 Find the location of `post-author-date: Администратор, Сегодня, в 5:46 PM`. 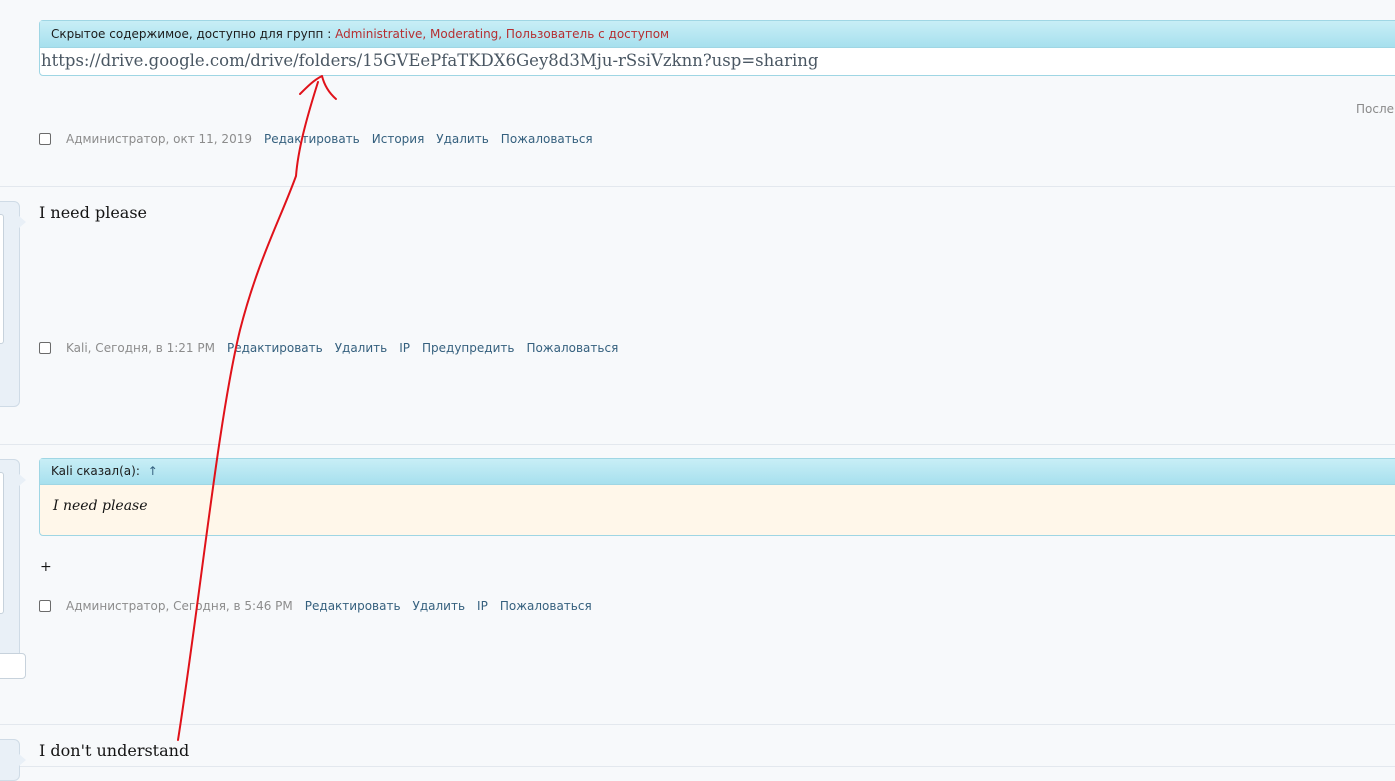

post-author-date: Администратор, Сегодня, в 5:46 PM is located at coordinates (179, 606).